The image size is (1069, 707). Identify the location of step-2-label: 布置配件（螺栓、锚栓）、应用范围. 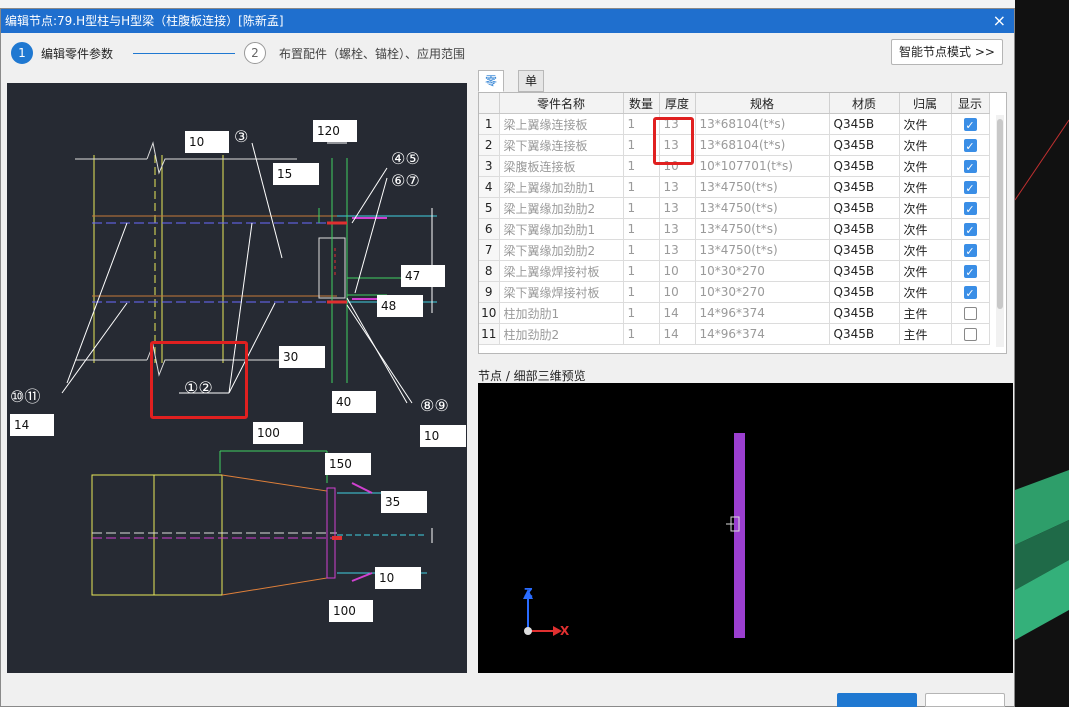
(372, 53).